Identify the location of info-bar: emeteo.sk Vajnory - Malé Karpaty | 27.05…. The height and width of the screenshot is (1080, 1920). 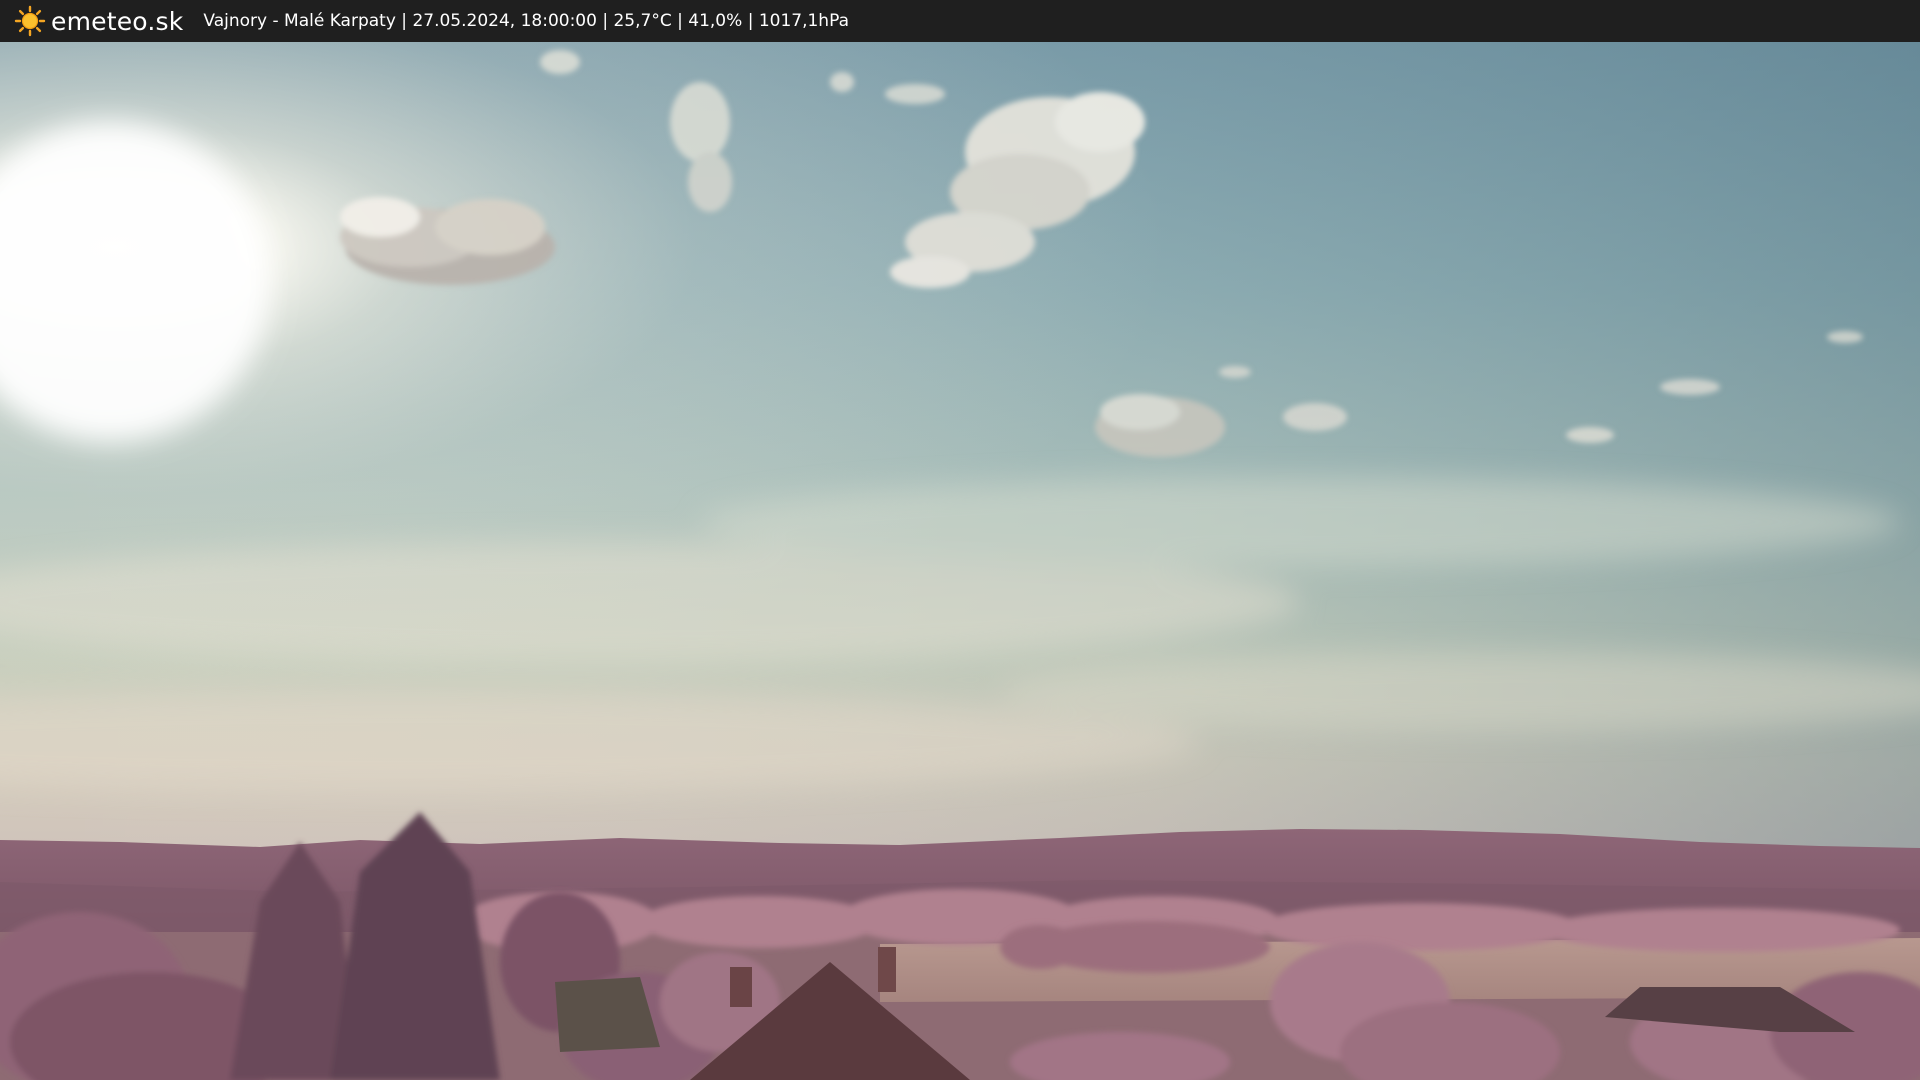
(960, 21).